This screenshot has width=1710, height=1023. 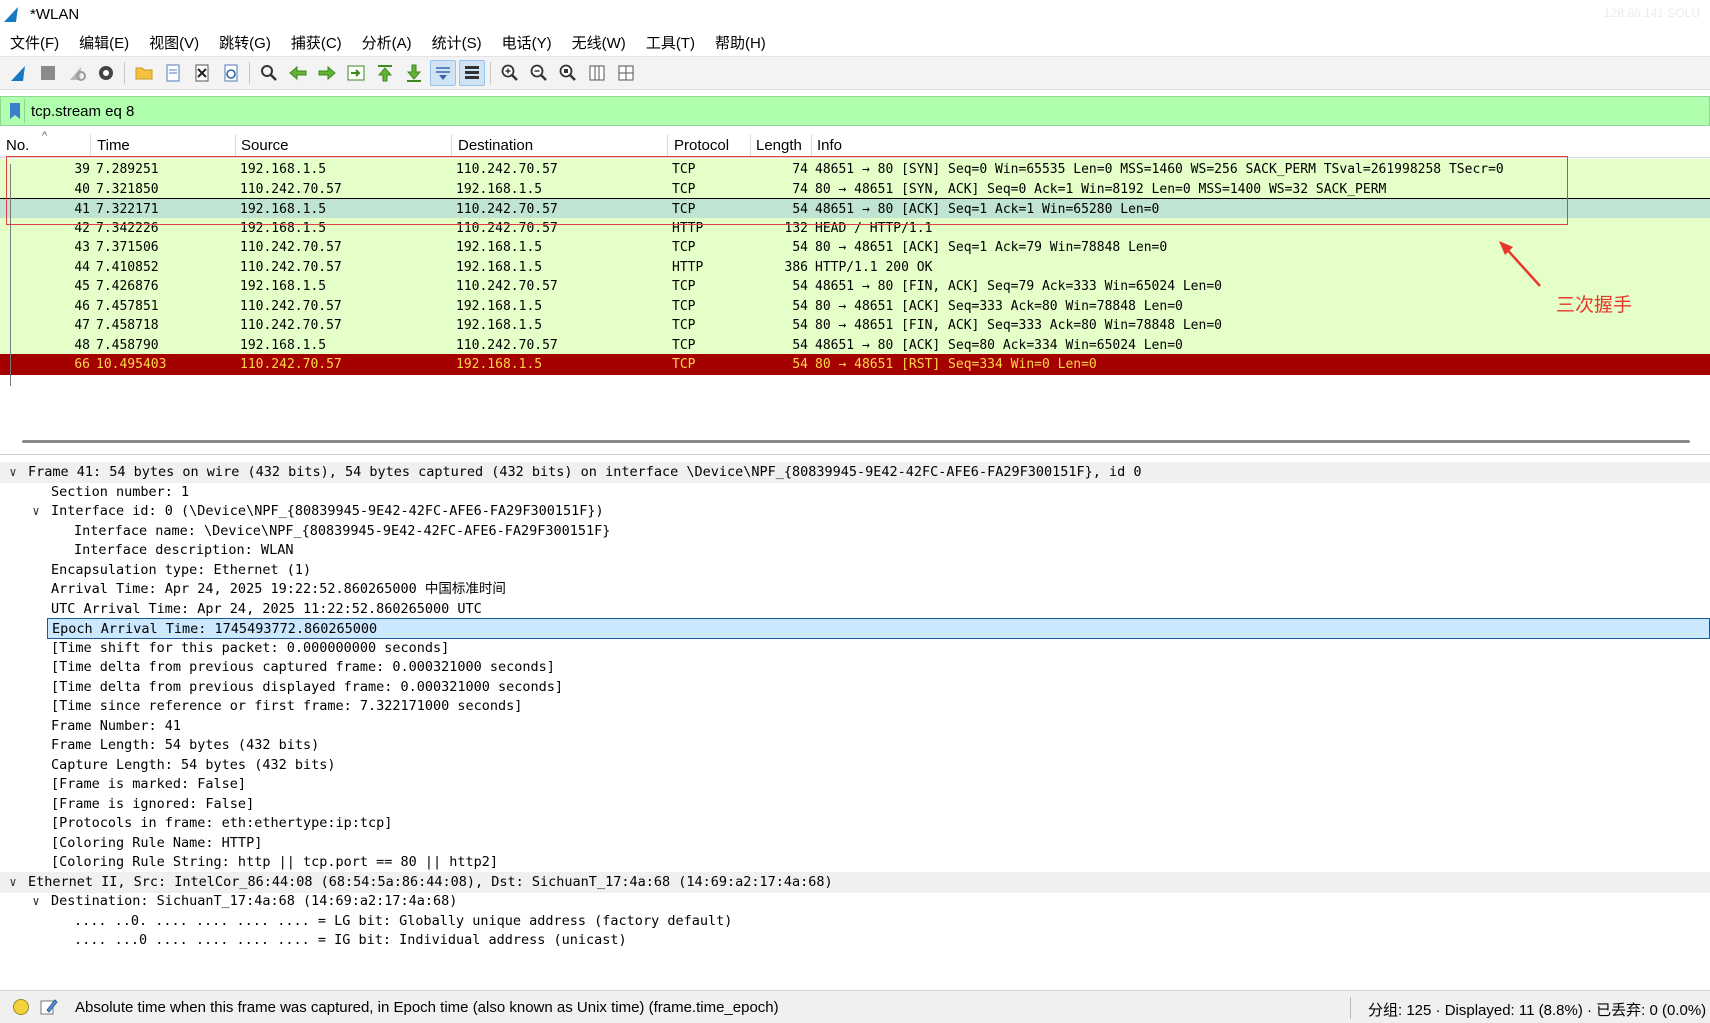 I want to click on go-last-packet-icon, so click(x=414, y=73).